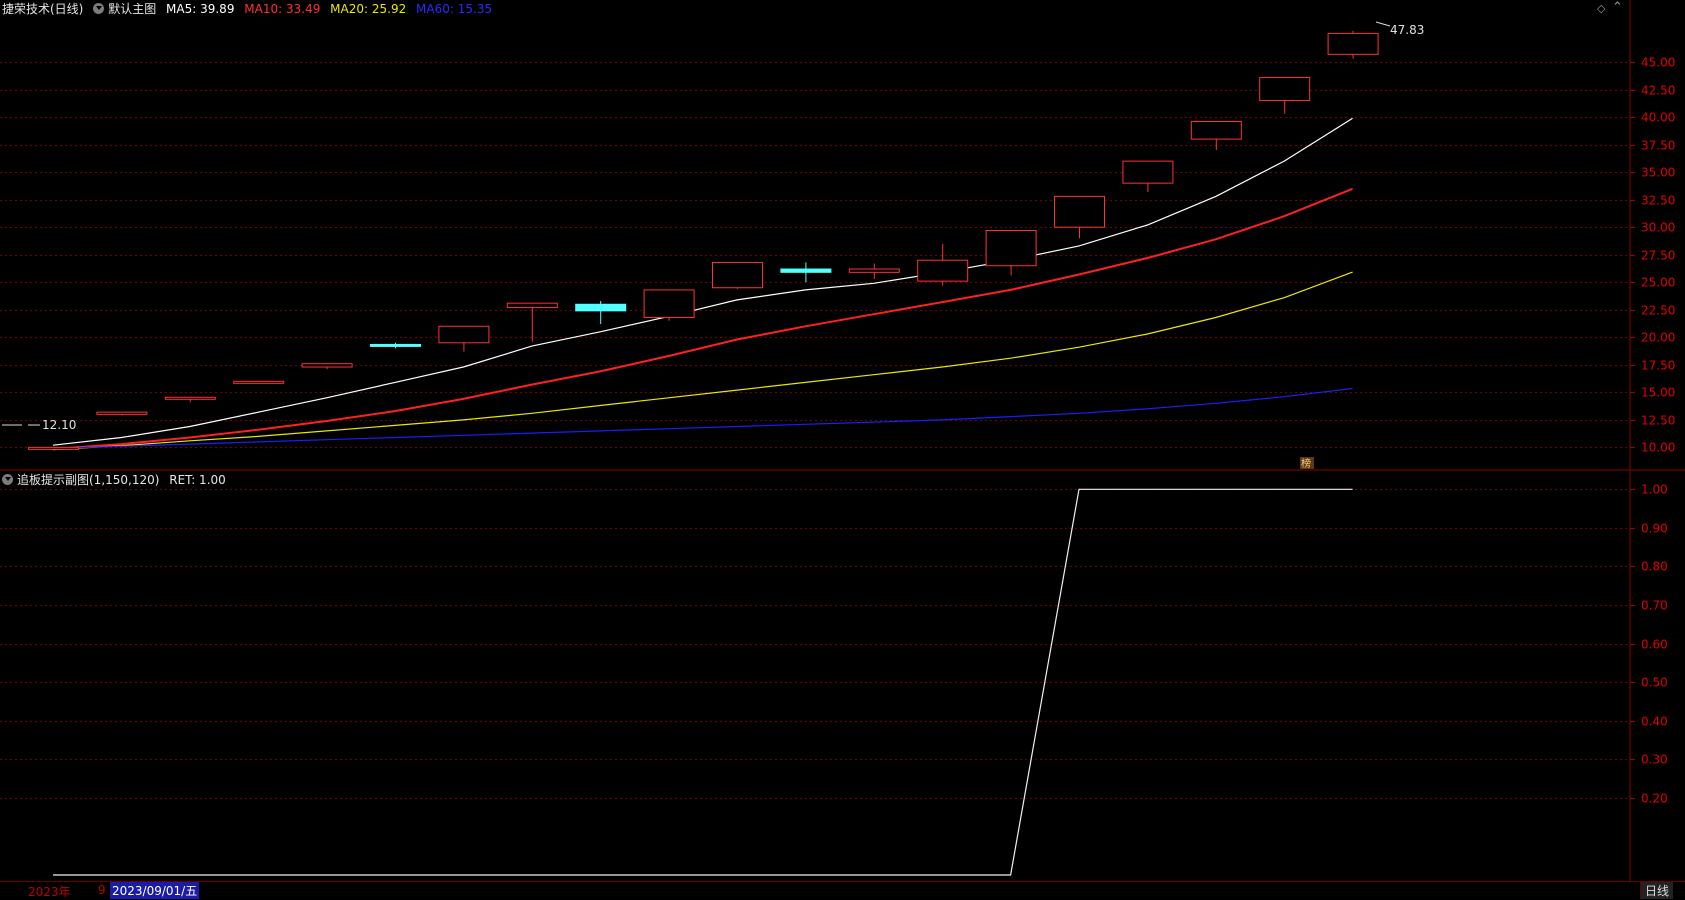 The width and height of the screenshot is (1685, 900). Describe the element at coordinates (842, 890) in the screenshot. I see `time-axis-bar: 2023年 9 2023/09/01/五 日线` at that location.